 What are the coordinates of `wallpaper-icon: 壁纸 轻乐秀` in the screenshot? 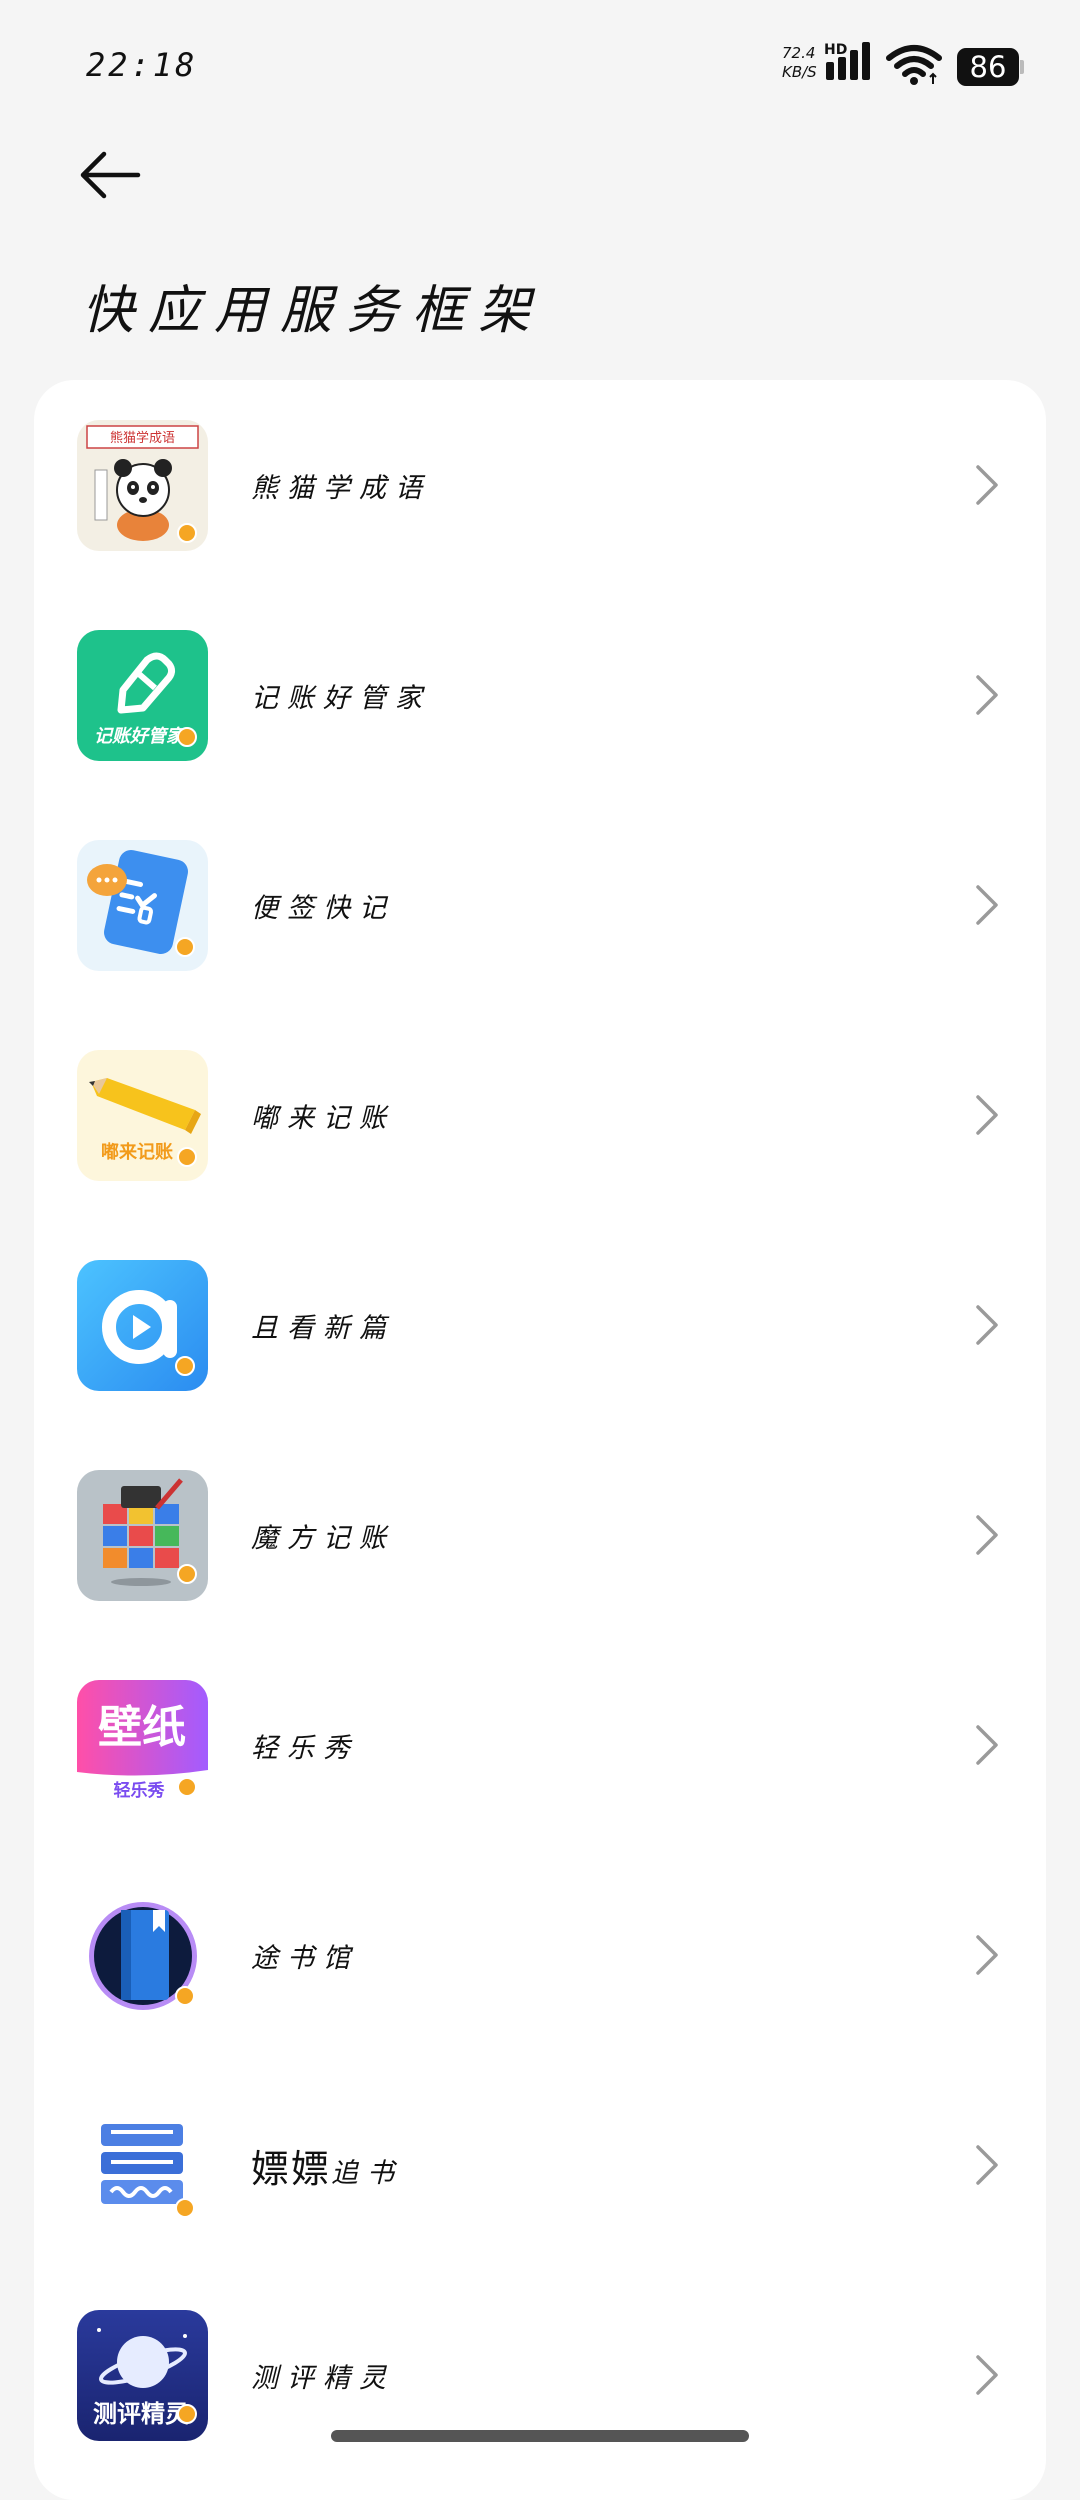 It's located at (142, 1745).